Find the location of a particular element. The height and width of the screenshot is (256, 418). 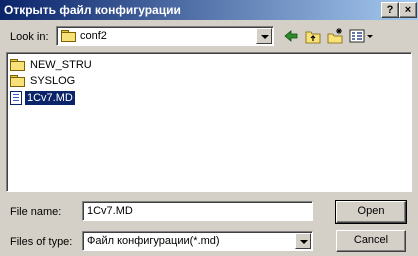

help-button: ? is located at coordinates (390, 10).